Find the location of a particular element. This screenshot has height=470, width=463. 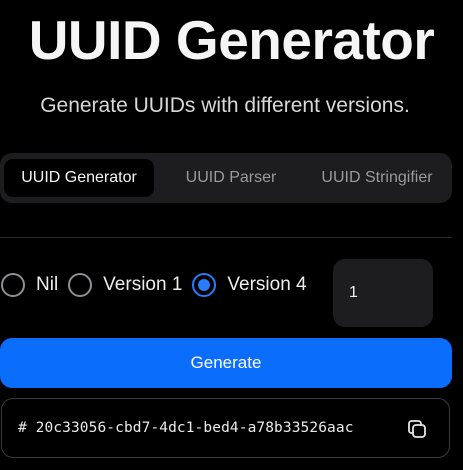

radio-selected-dot is located at coordinates (204, 285).